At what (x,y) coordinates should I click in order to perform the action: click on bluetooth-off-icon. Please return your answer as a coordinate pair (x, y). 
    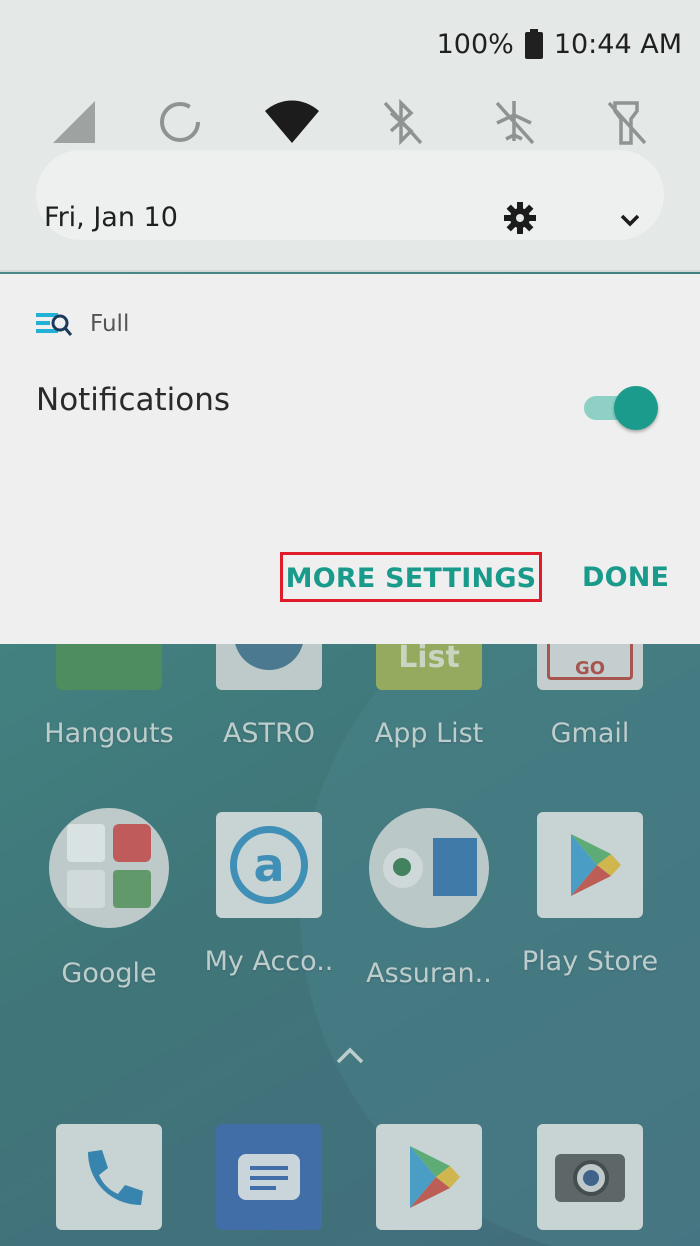
    Looking at the image, I should click on (402, 122).